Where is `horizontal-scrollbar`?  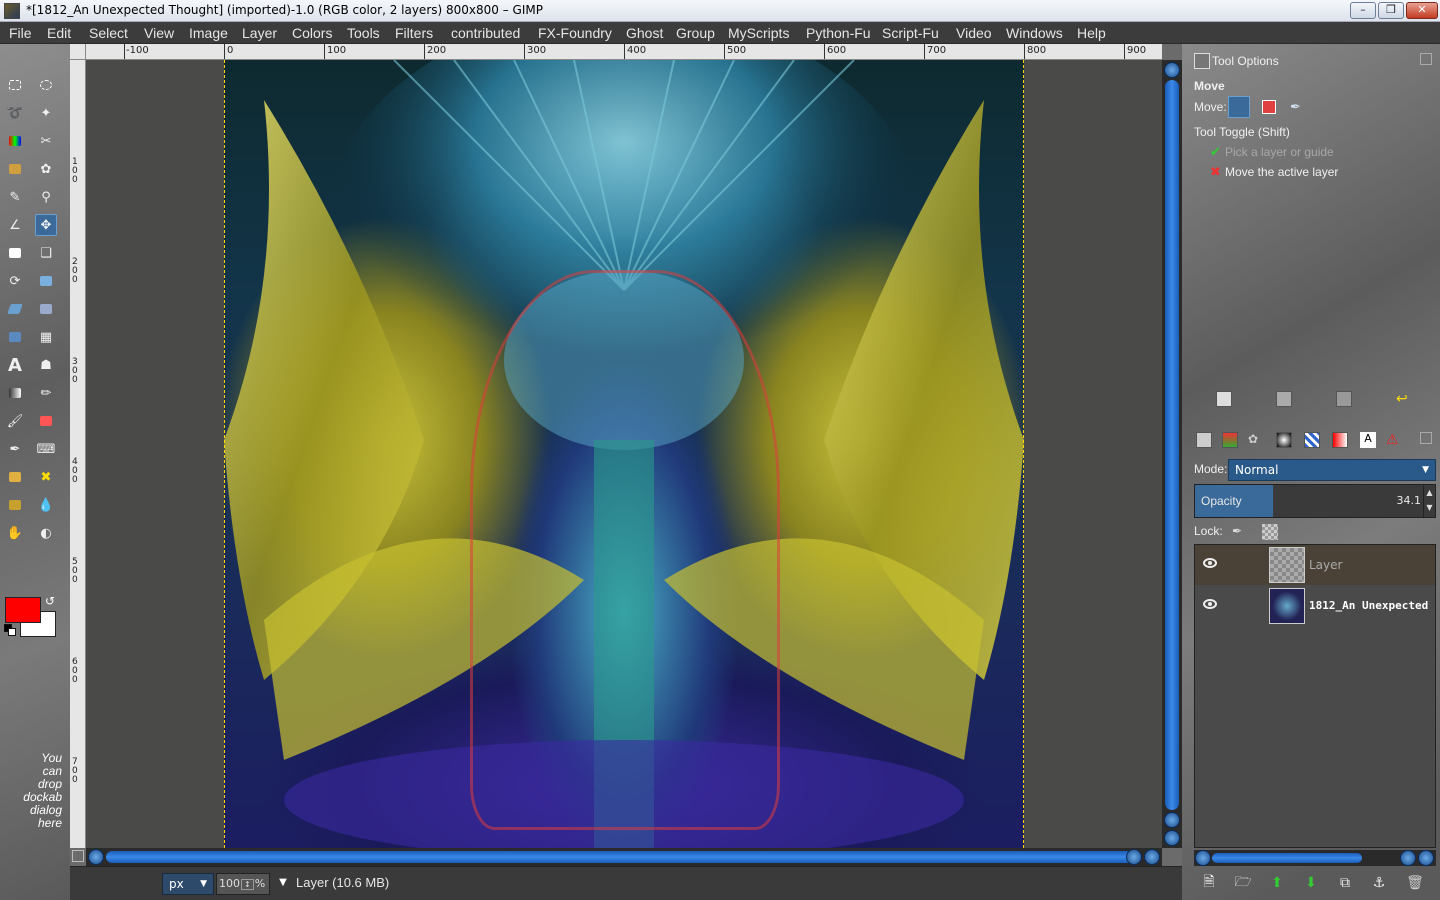 horizontal-scrollbar is located at coordinates (624, 857).